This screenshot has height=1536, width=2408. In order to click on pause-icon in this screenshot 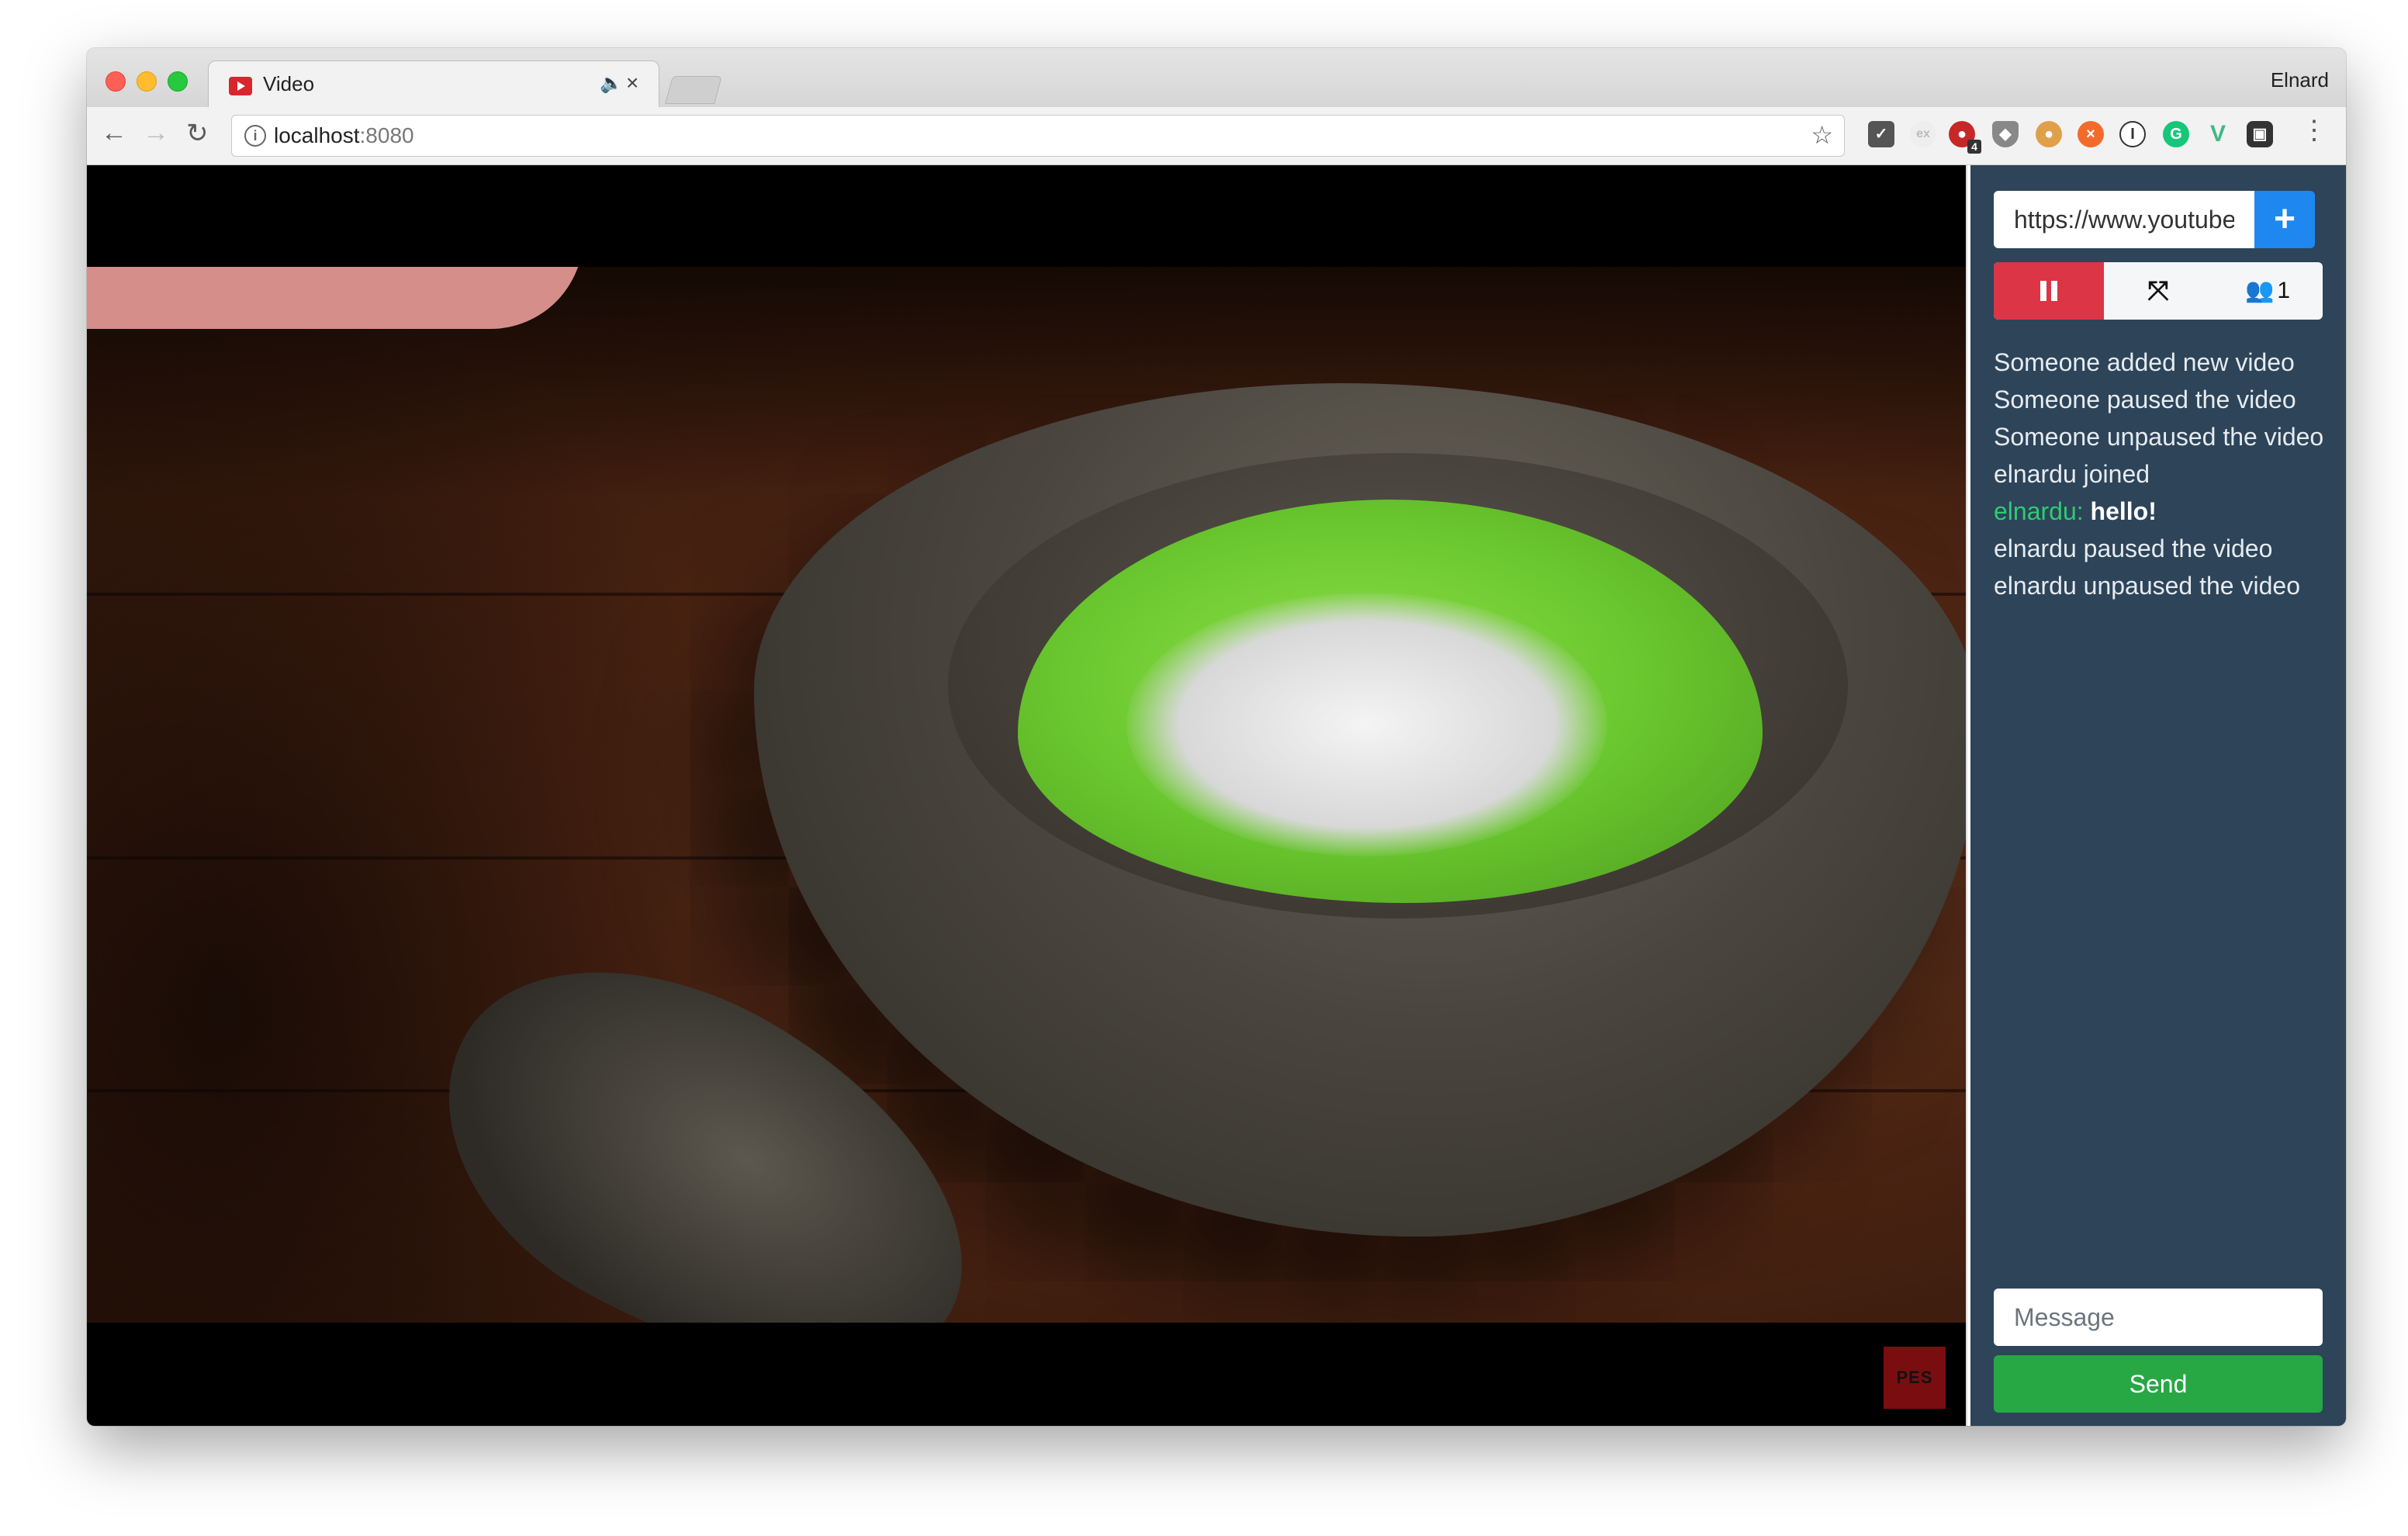, I will do `click(2049, 290)`.